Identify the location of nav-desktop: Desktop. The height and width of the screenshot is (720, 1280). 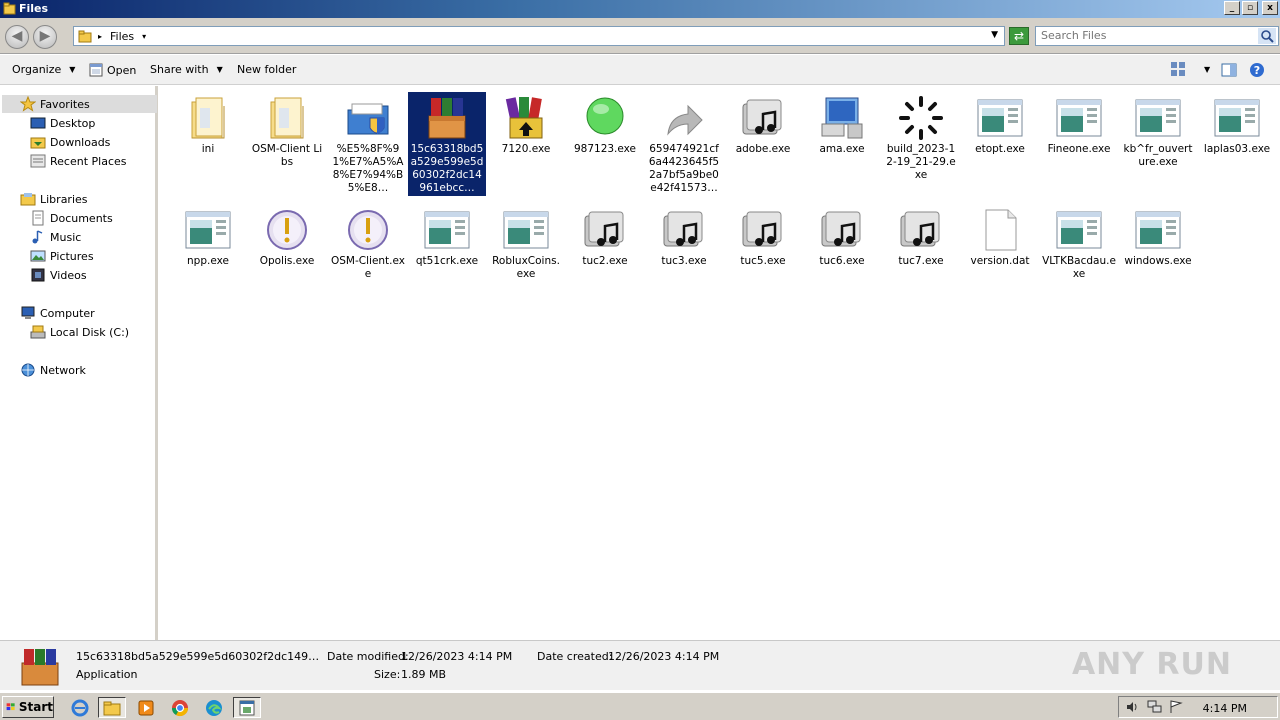
(62, 123).